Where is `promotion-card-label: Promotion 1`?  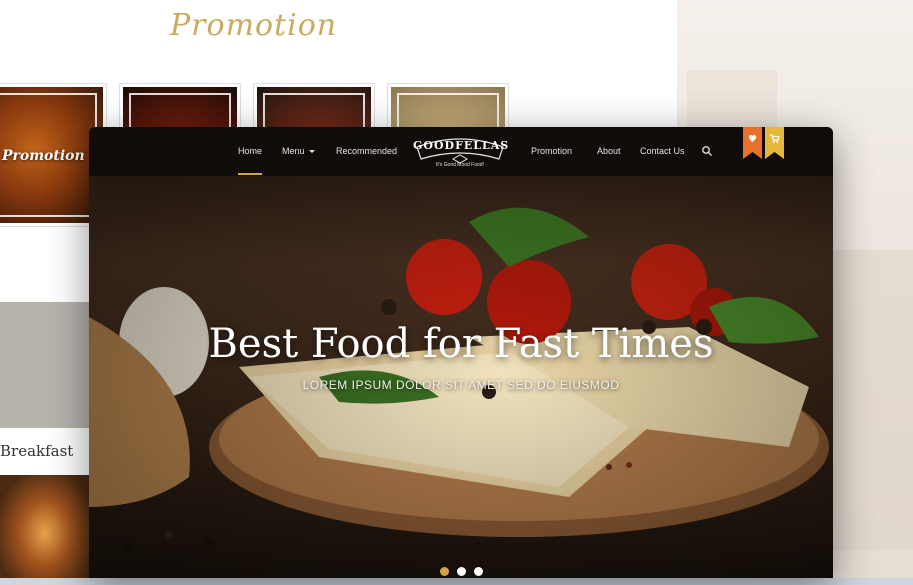
promotion-card-label: Promotion 1 is located at coordinates (51, 156).